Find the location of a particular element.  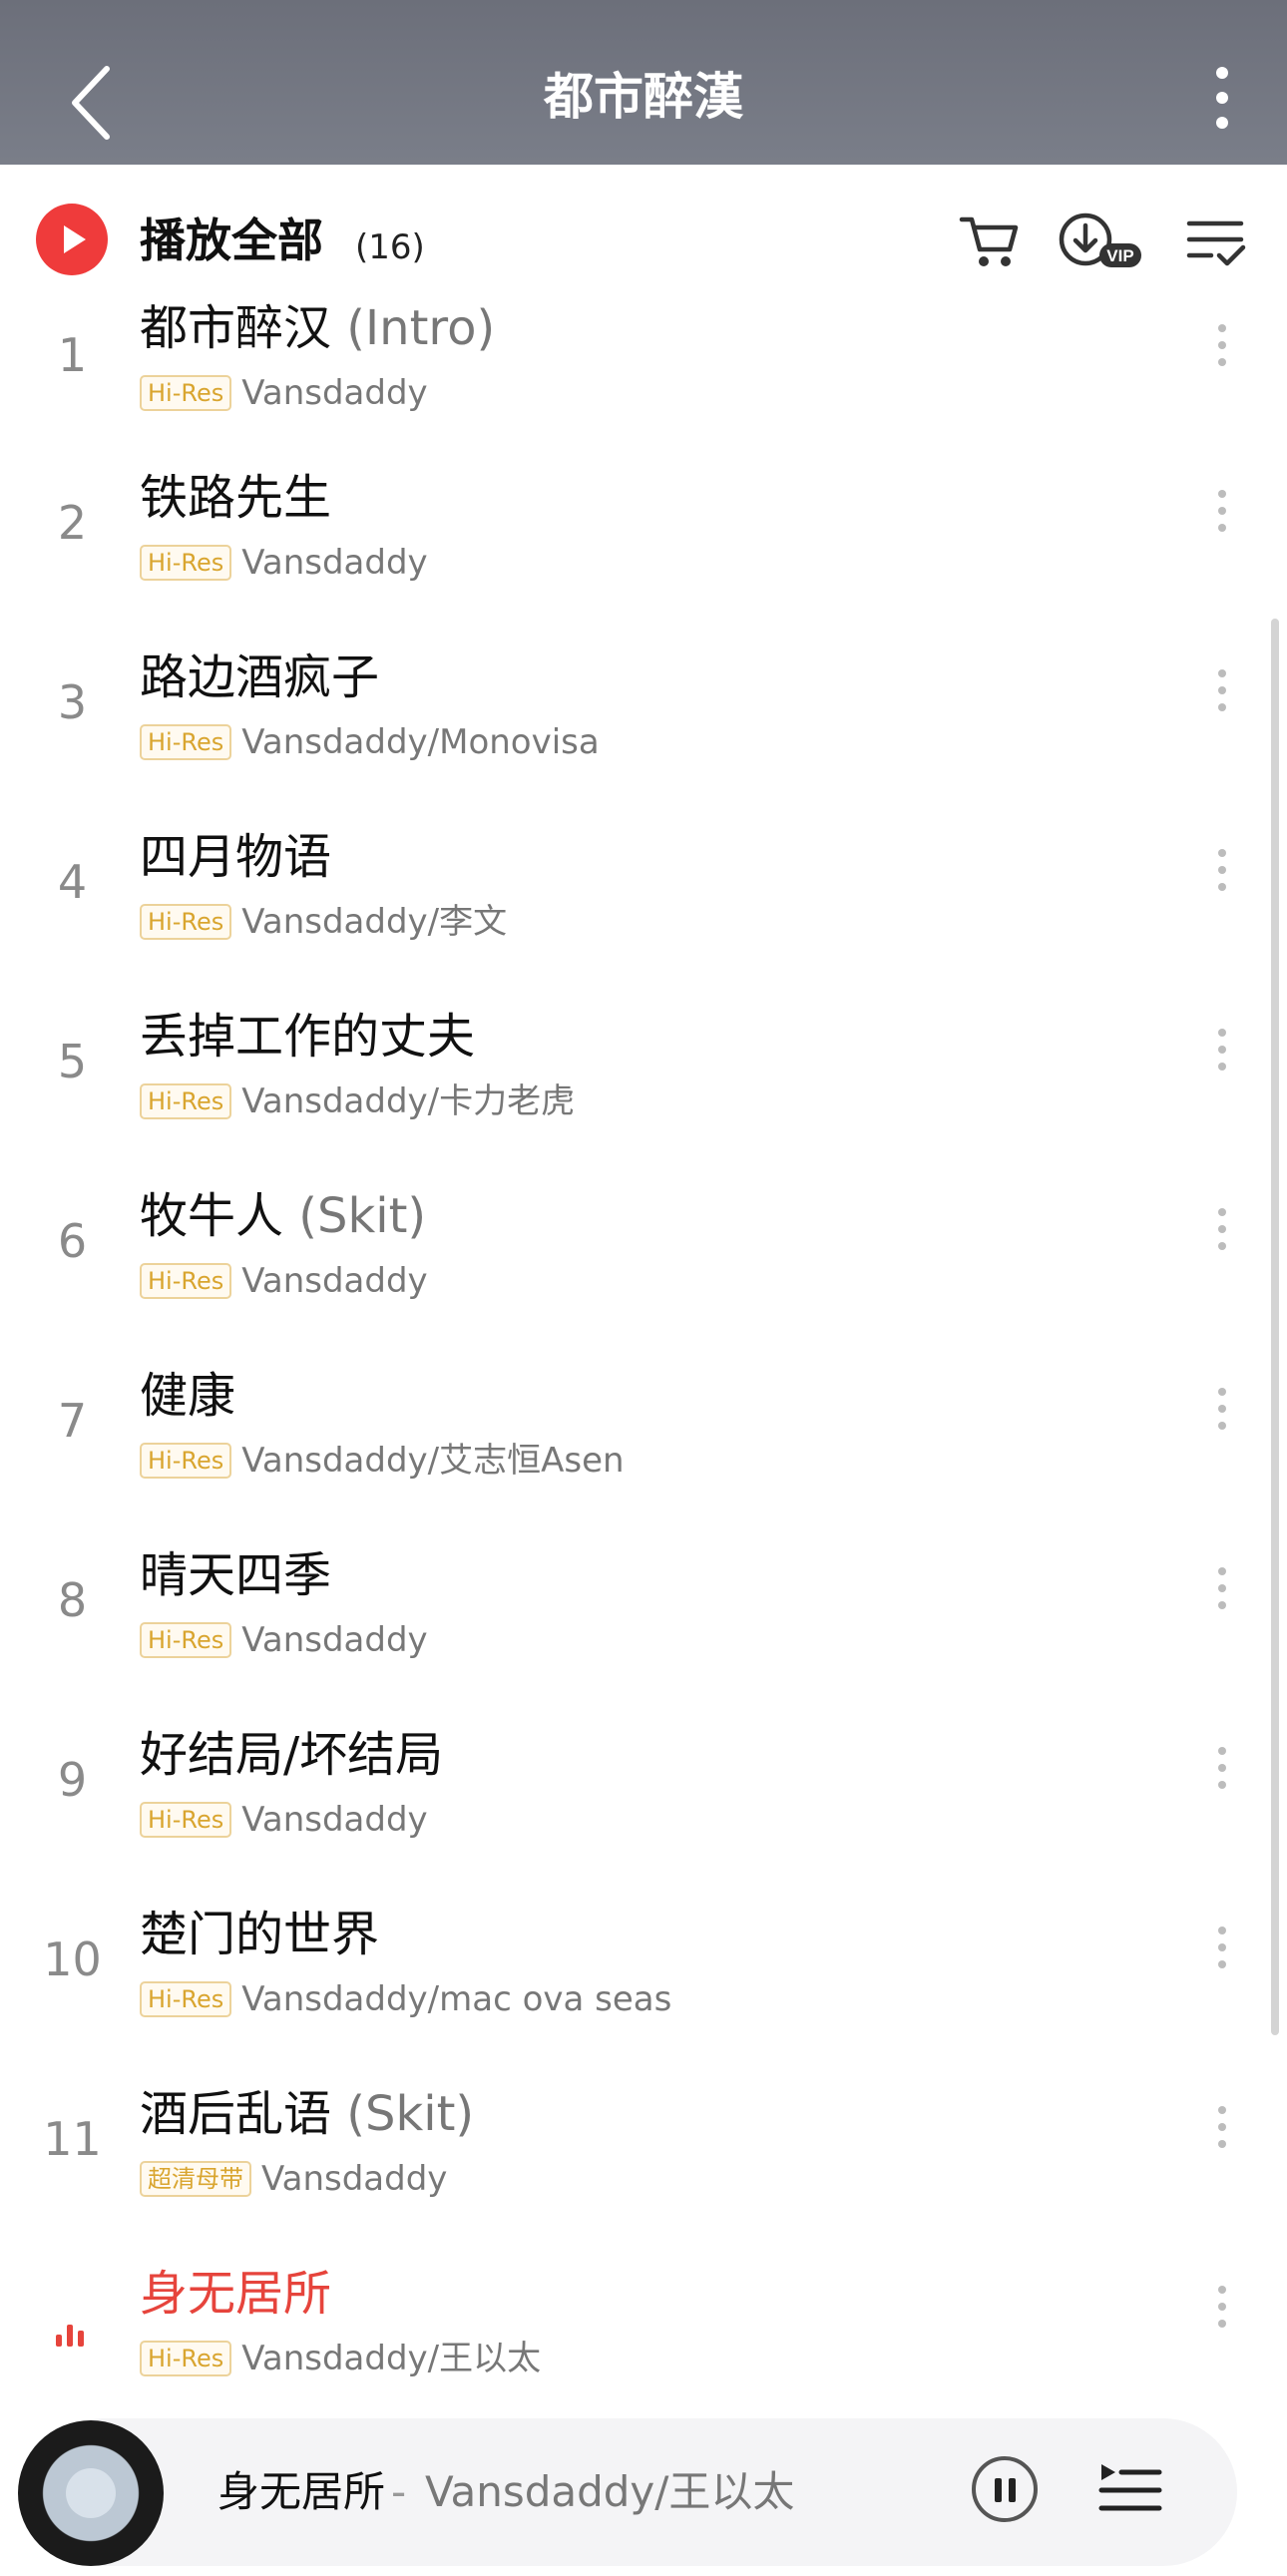

song-title: 丢掉工作的丈夫 is located at coordinates (308, 1037).